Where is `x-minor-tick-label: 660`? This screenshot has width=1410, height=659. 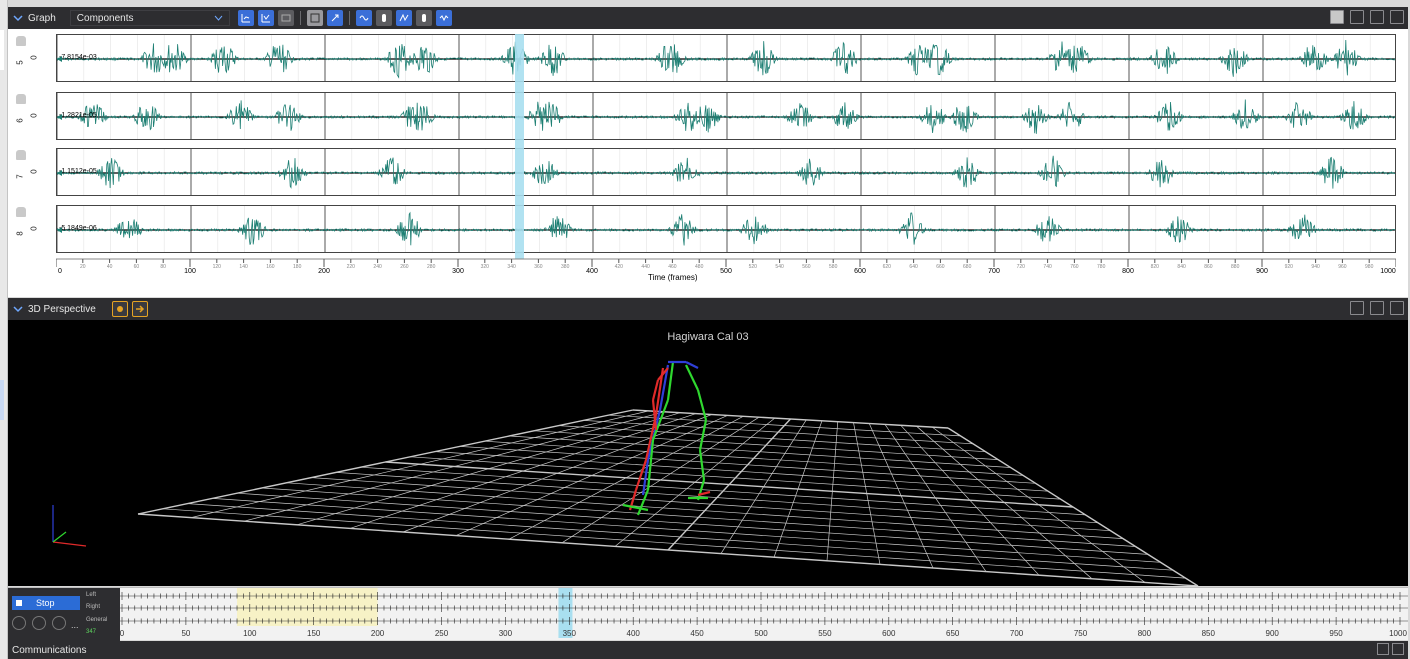 x-minor-tick-label: 660 is located at coordinates (940, 267).